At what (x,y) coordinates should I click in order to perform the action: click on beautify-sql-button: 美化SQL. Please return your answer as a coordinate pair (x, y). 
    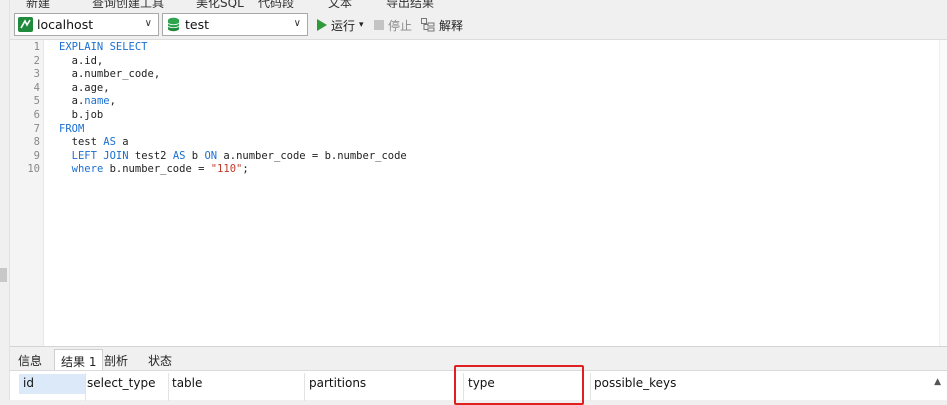
    Looking at the image, I should click on (220, 4).